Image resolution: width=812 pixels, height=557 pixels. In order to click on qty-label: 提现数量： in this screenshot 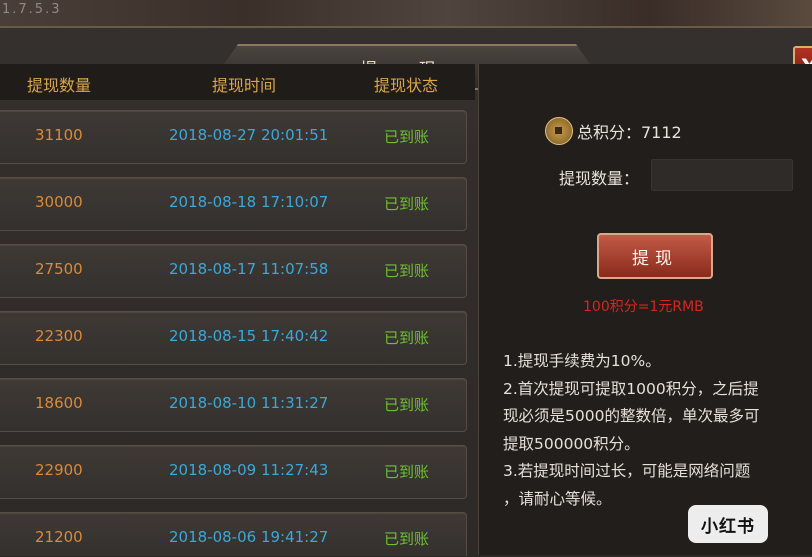, I will do `click(599, 178)`.